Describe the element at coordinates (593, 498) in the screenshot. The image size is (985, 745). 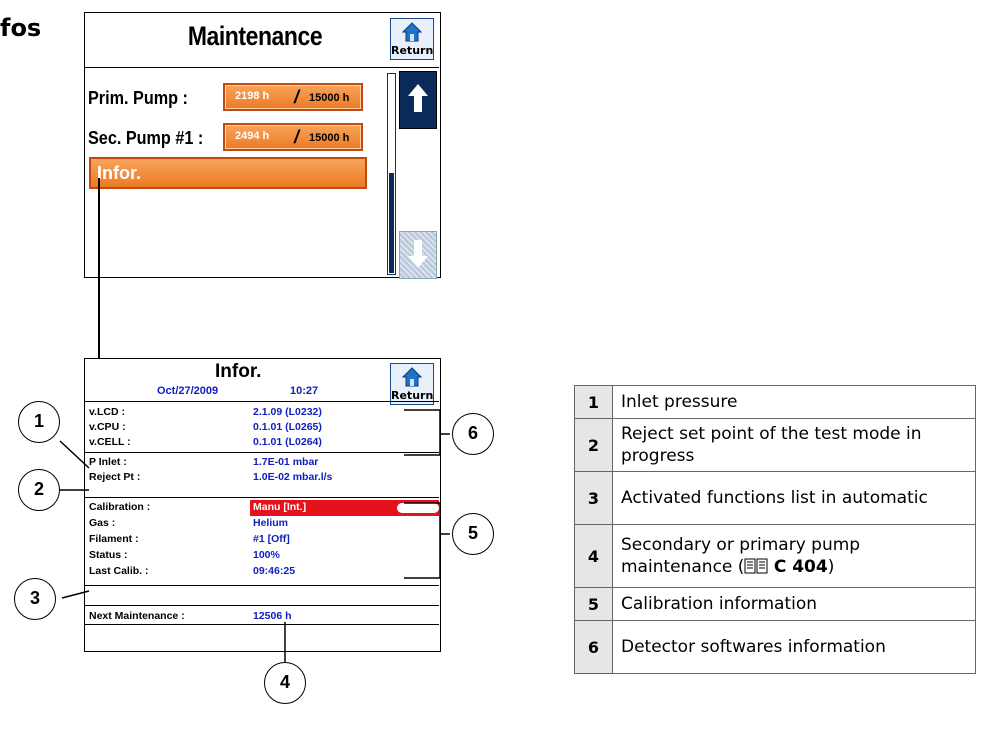
I see `legend-number: 3` at that location.